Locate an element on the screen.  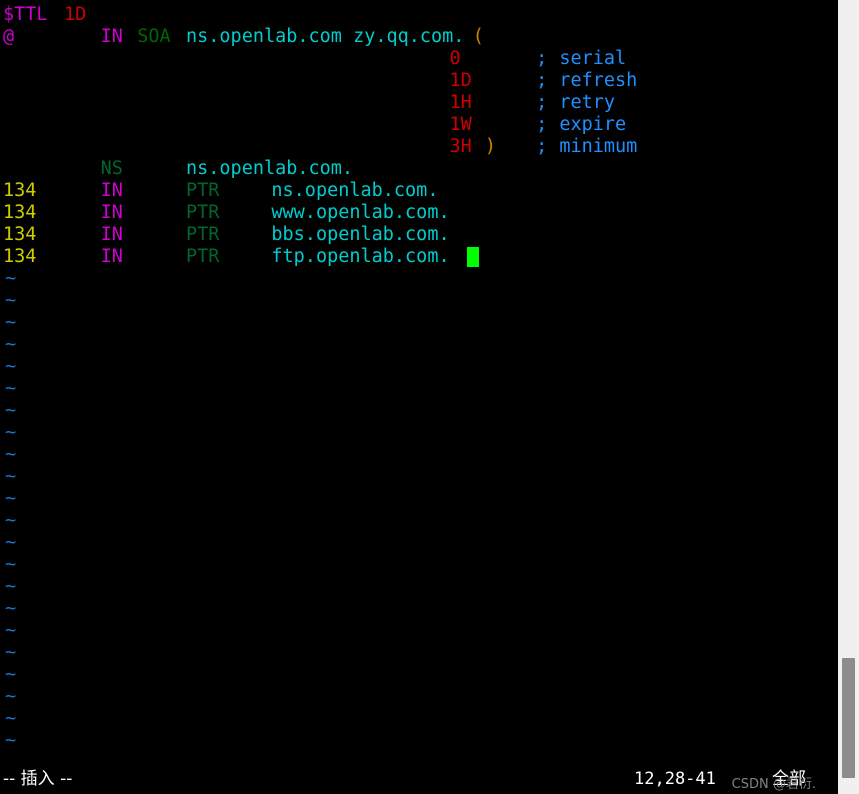
code-token: ns.openlab.com zy.qq.com. is located at coordinates (325, 36).